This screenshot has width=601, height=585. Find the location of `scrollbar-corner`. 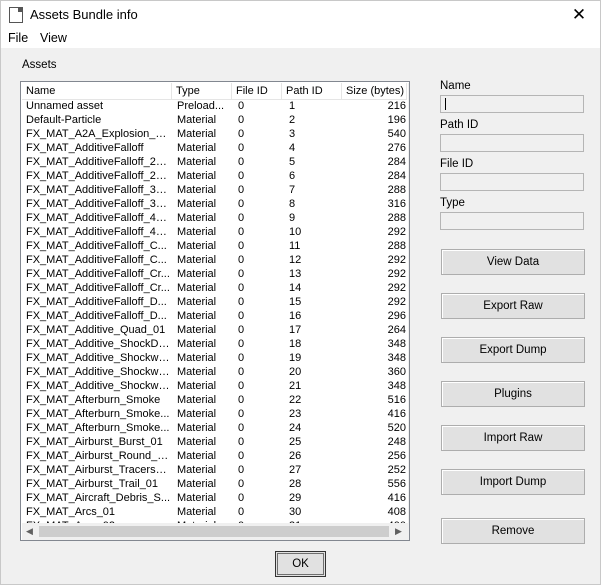

scrollbar-corner is located at coordinates (408, 531).